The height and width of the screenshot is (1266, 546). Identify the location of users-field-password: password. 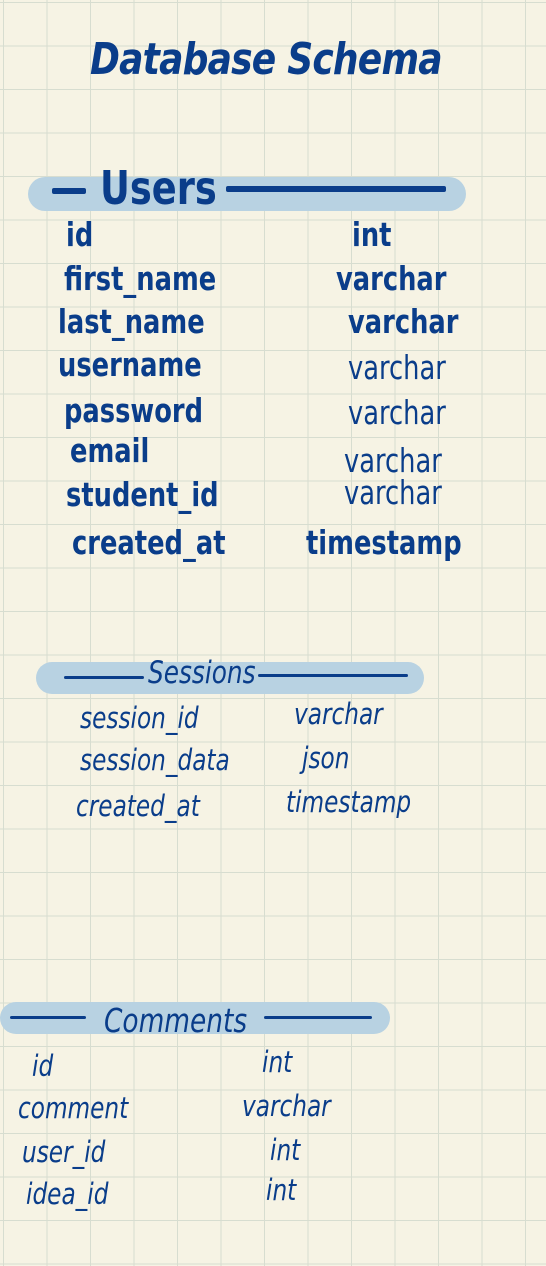
(134, 410).